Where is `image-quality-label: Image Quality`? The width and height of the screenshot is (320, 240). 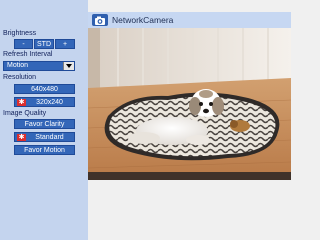
image-quality-label: Image Quality is located at coordinates (25, 113).